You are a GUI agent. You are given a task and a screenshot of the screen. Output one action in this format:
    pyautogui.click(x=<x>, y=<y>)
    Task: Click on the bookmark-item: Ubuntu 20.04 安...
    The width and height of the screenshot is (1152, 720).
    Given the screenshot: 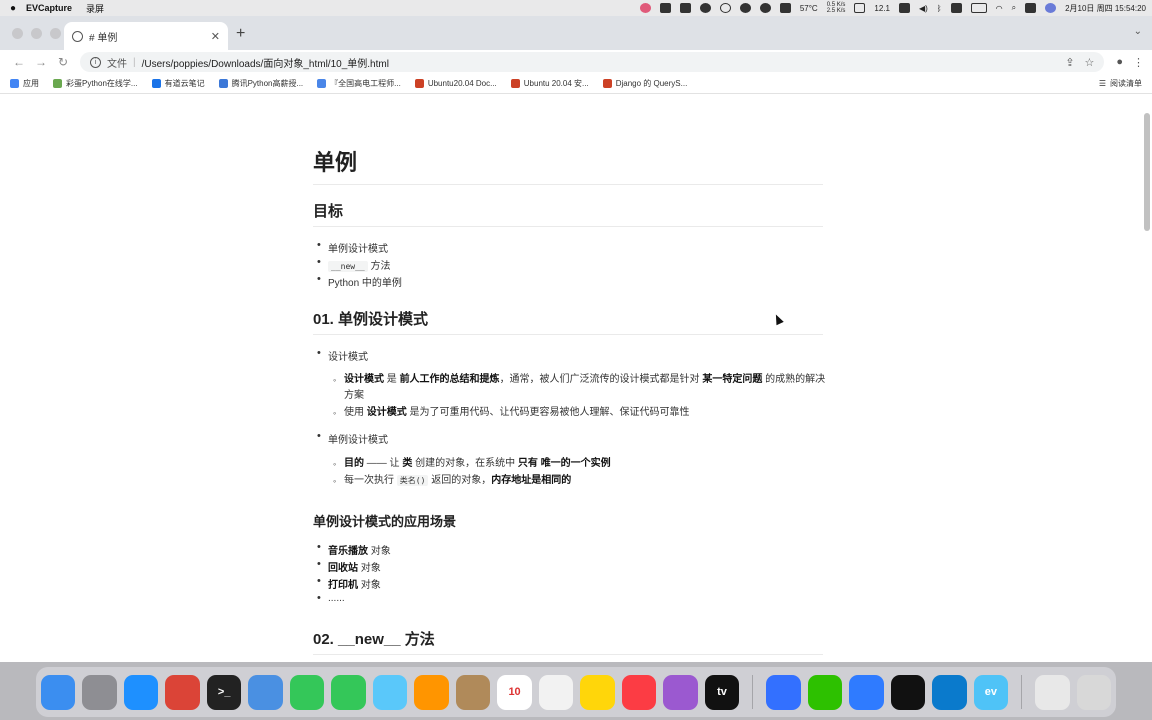 What is the action you would take?
    pyautogui.click(x=549, y=83)
    